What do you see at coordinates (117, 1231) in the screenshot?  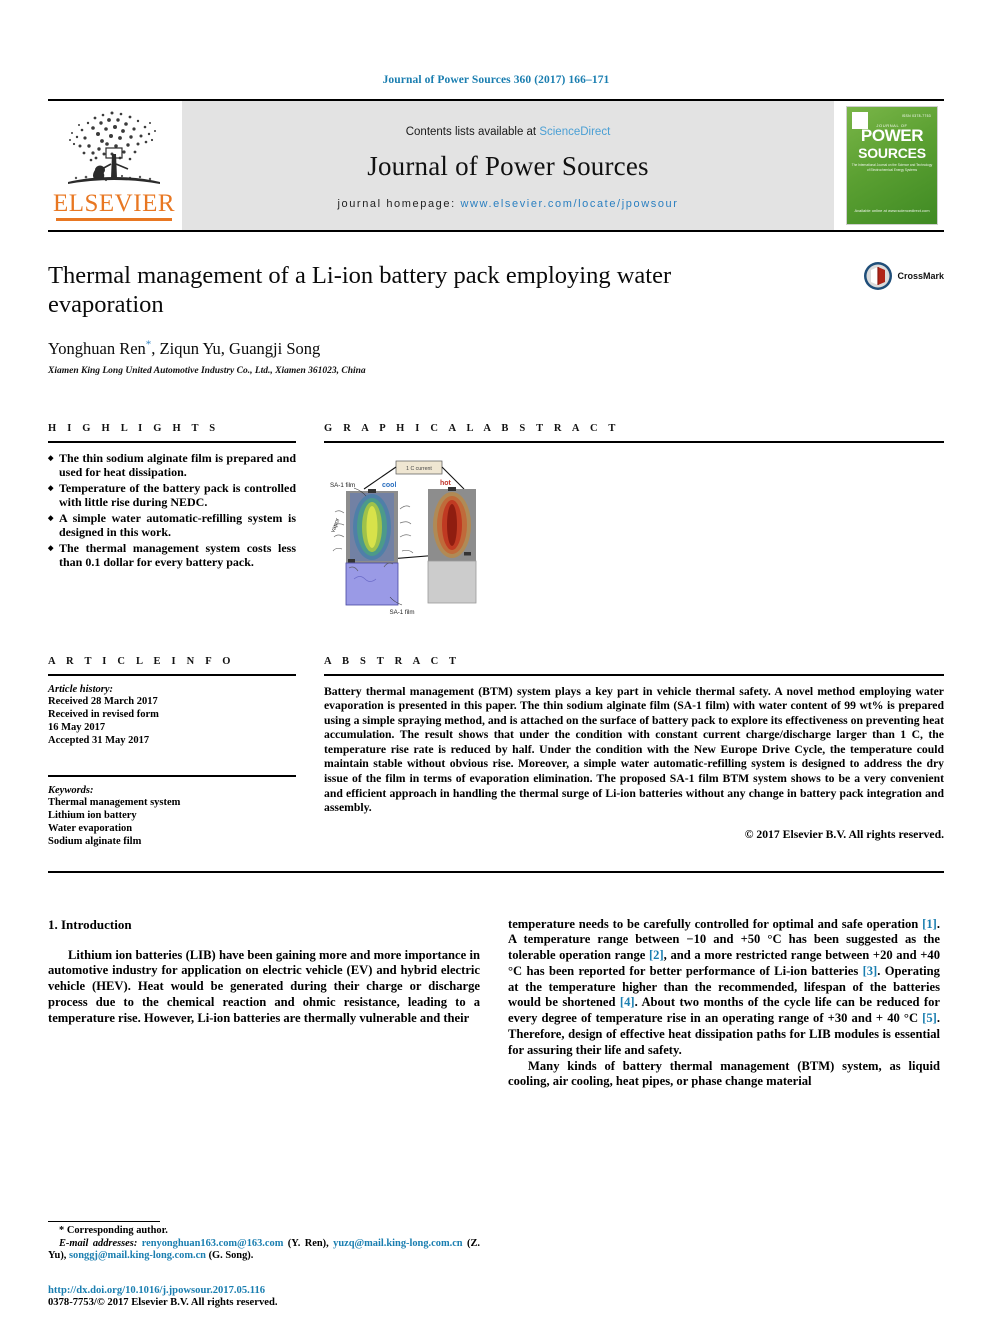 I see `corresponding-author-note: Corresponding author.` at bounding box center [117, 1231].